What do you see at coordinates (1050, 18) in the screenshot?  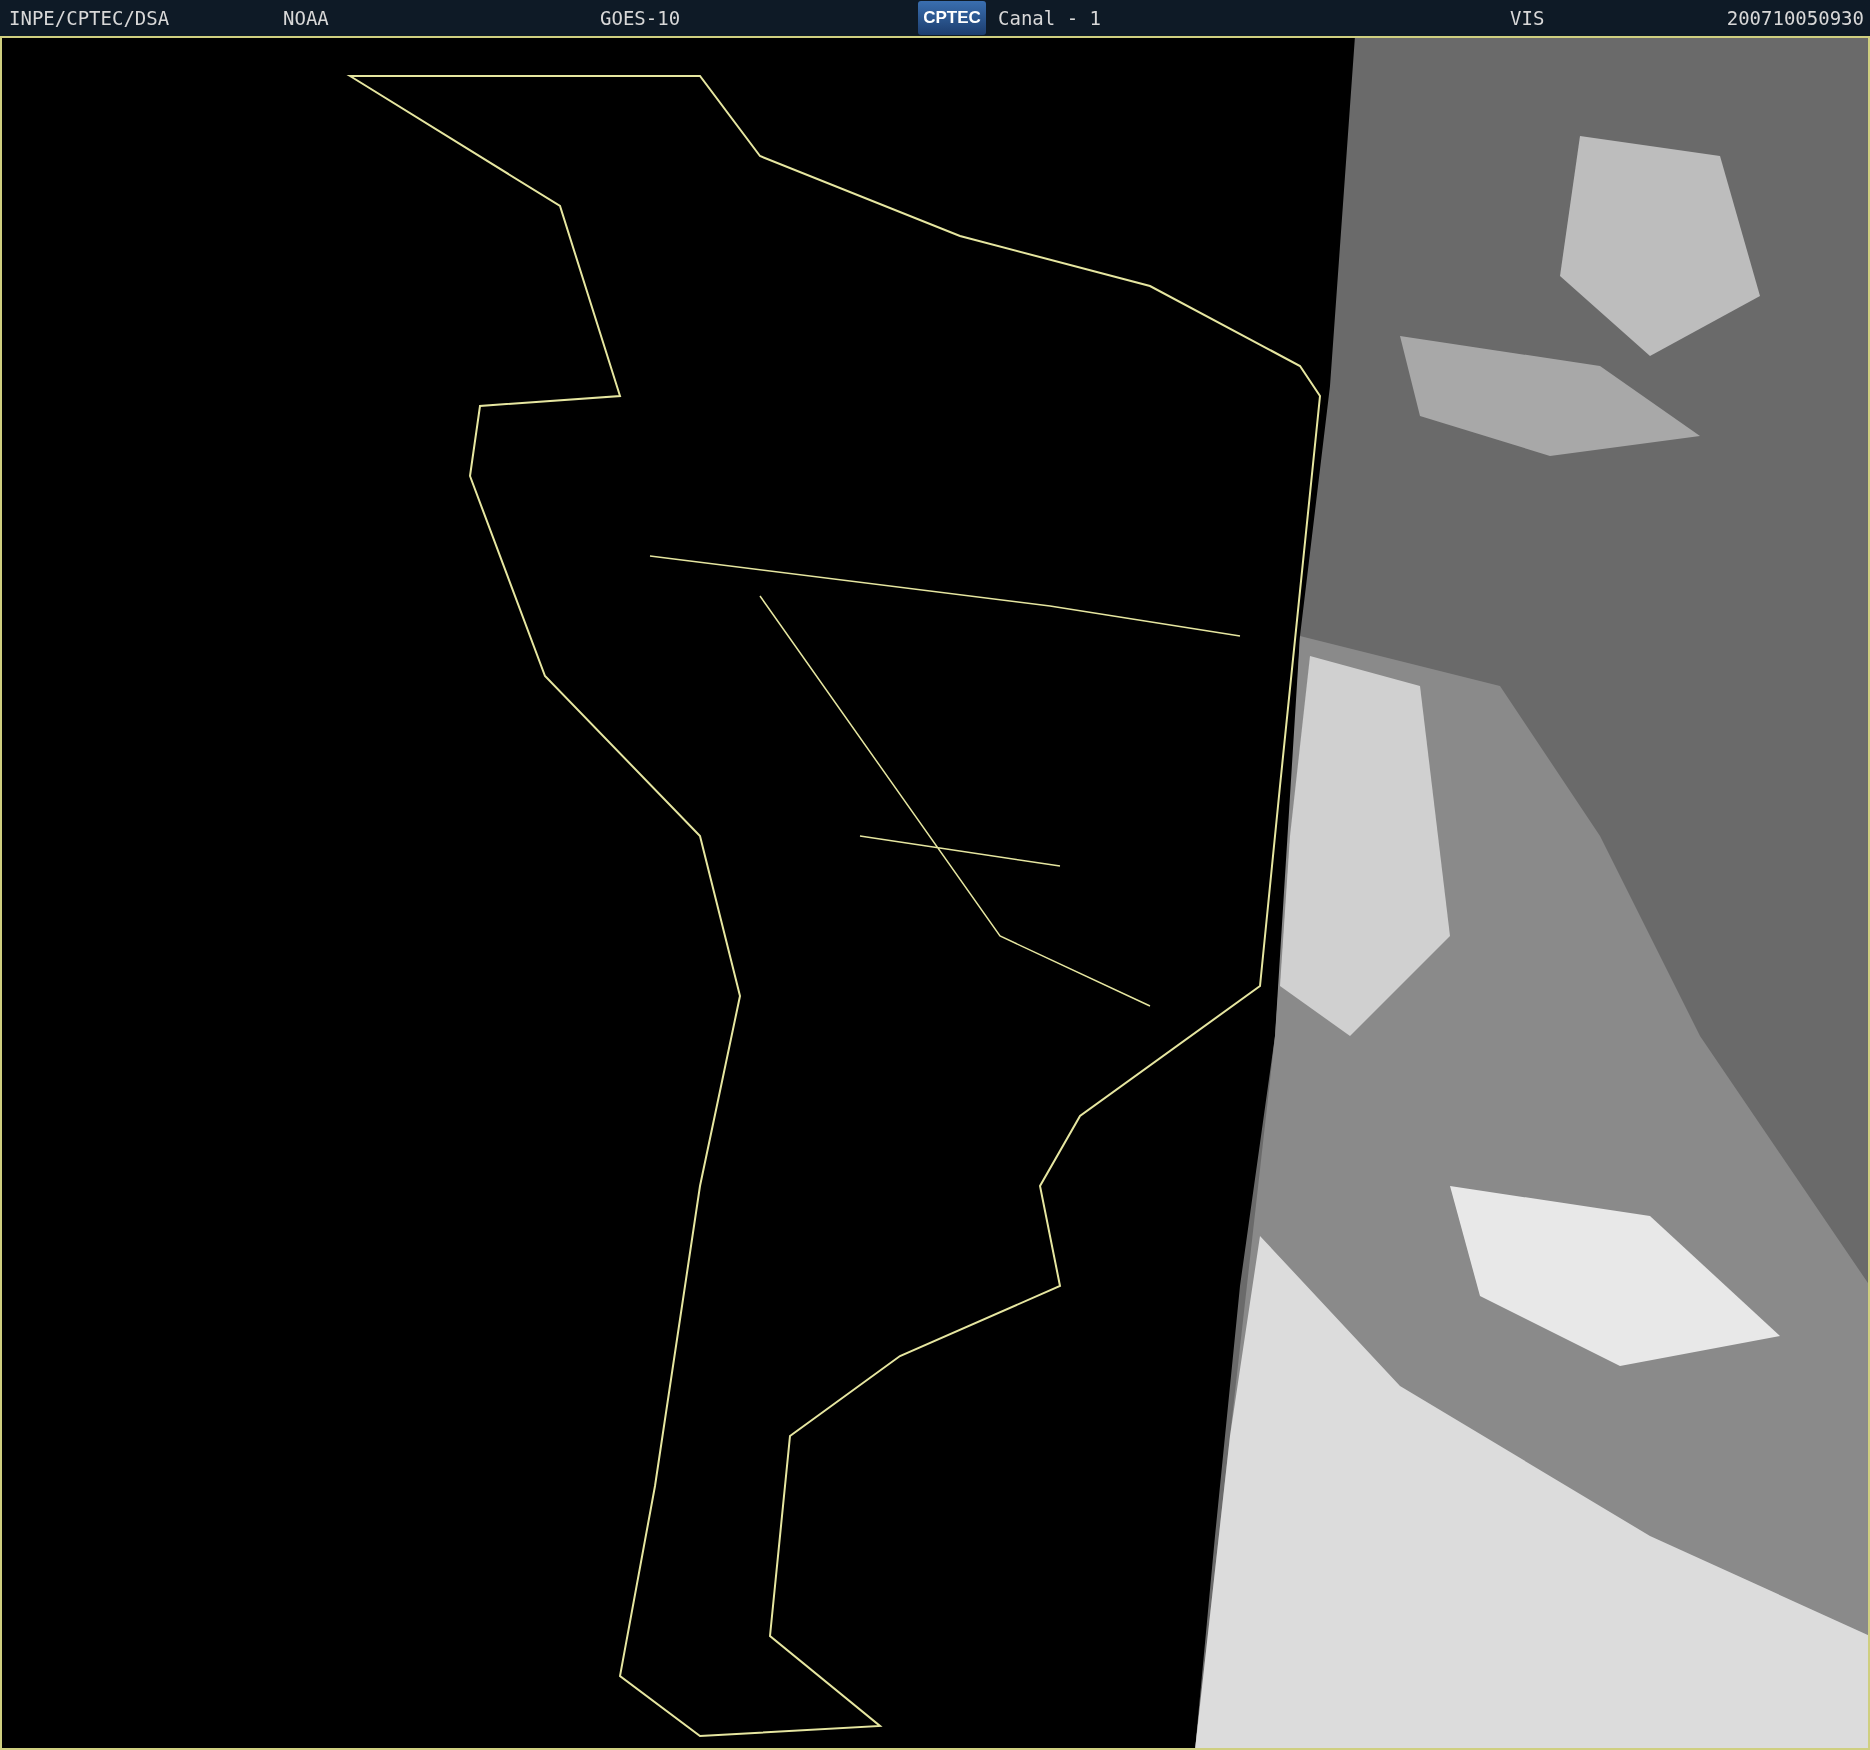 I see `channel-label: Canal - 1` at bounding box center [1050, 18].